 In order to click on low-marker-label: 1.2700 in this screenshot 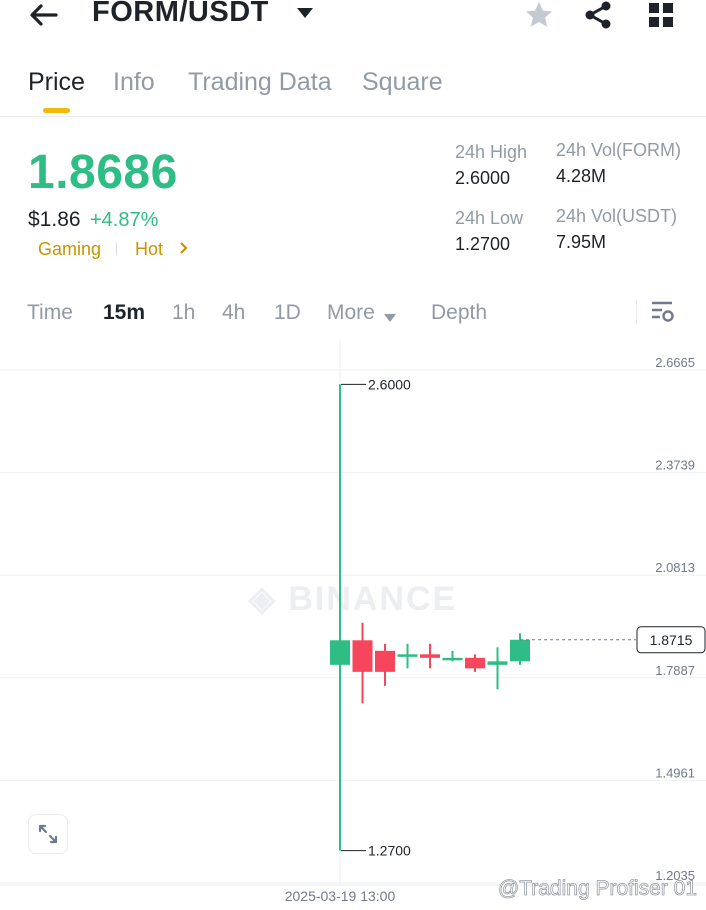, I will do `click(389, 851)`.